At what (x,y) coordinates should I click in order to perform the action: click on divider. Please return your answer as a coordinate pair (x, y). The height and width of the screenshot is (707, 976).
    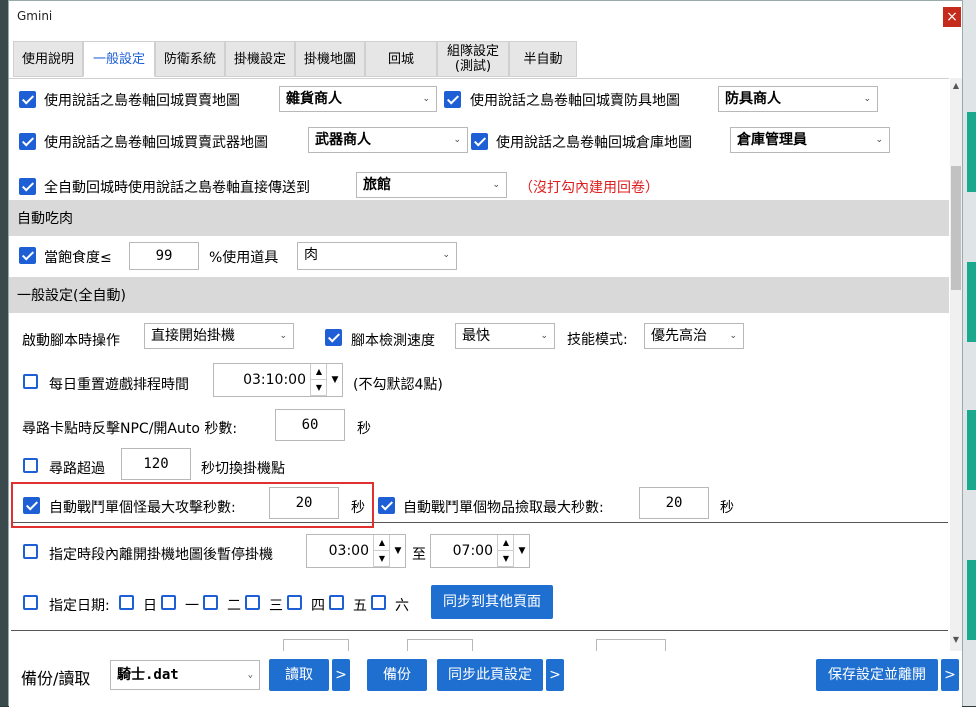
    Looking at the image, I should click on (479, 630).